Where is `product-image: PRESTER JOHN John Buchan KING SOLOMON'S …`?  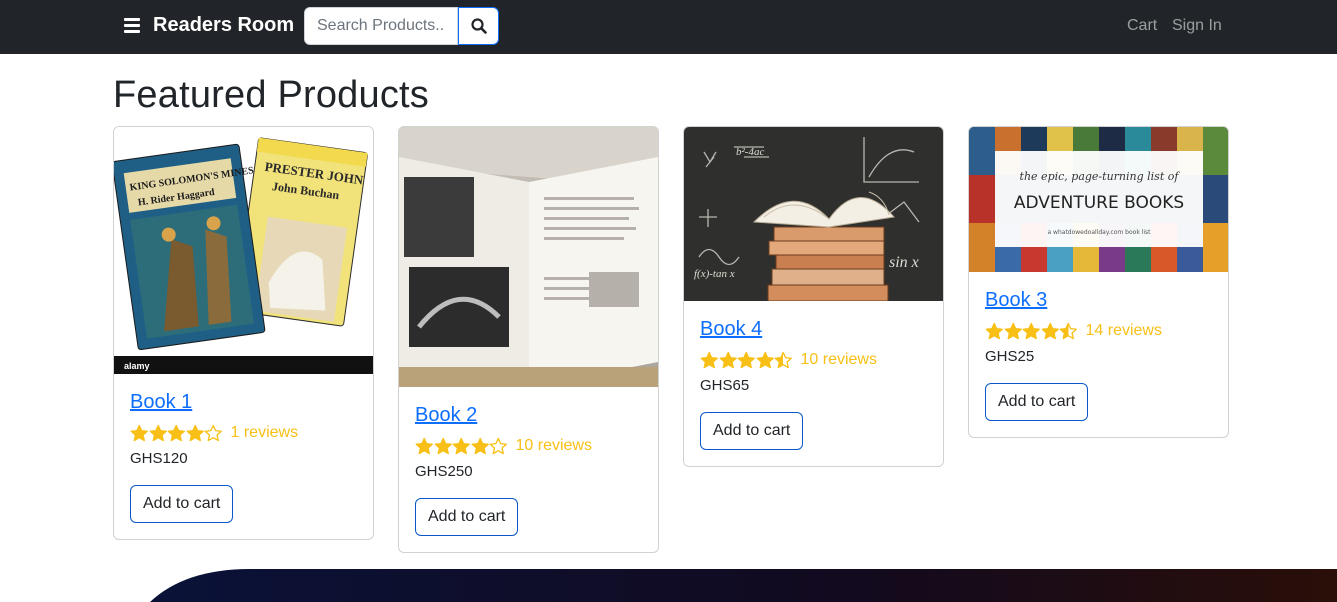
product-image: PRESTER JOHN John Buchan KING SOLOMON'S … is located at coordinates (243, 250).